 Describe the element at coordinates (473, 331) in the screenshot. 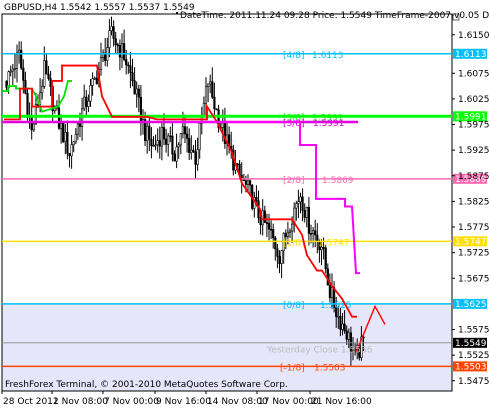

I see `y-tick-label: 1.5575` at that location.